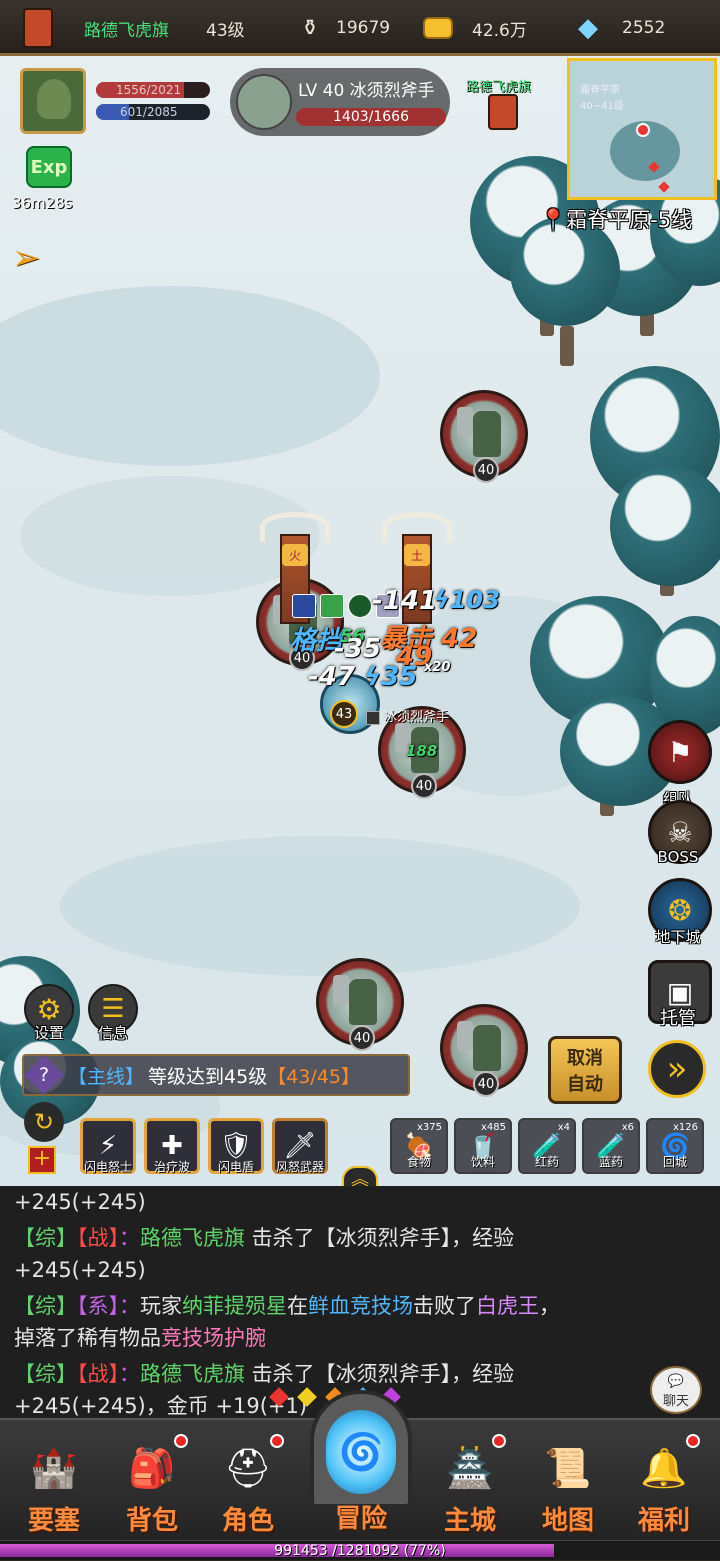  Describe the element at coordinates (585, 1084) in the screenshot. I see `cancel-auto-line2: 自动` at that location.